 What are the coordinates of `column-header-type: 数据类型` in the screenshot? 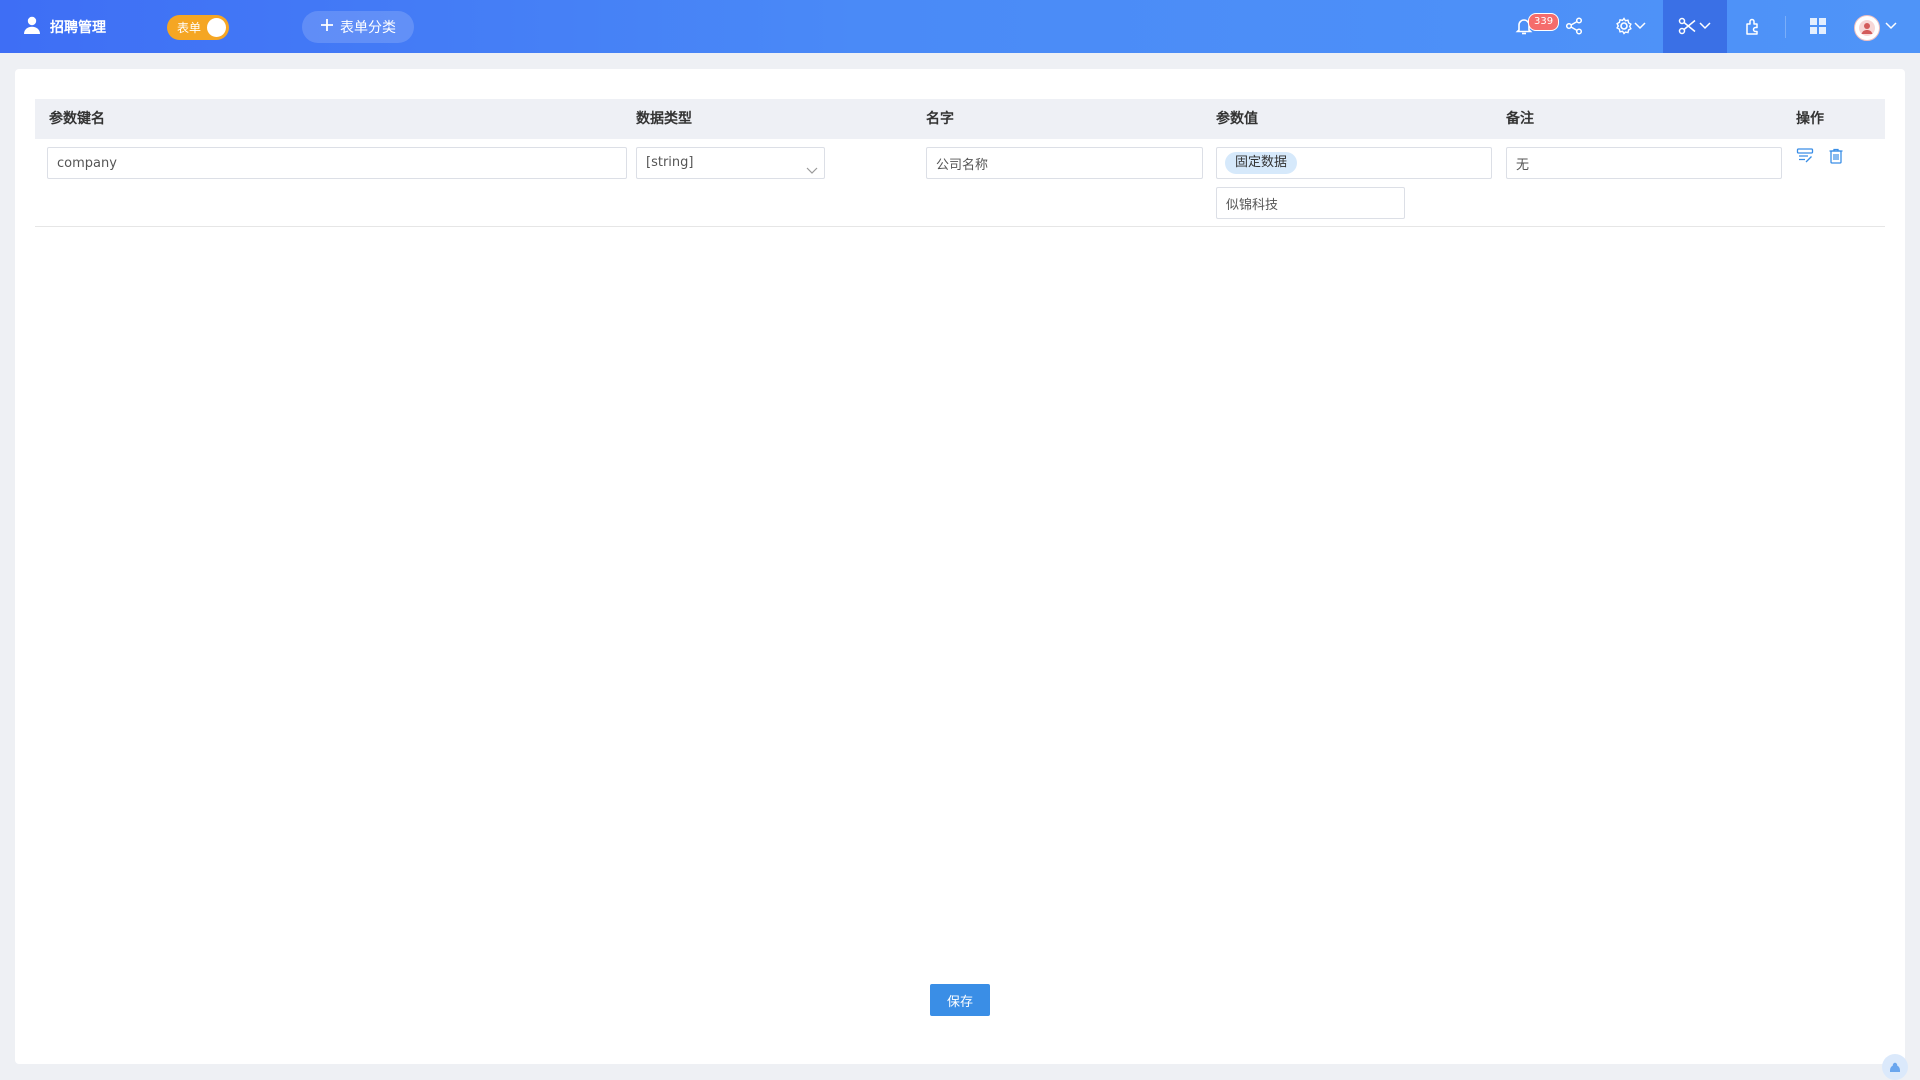 It's located at (664, 119).